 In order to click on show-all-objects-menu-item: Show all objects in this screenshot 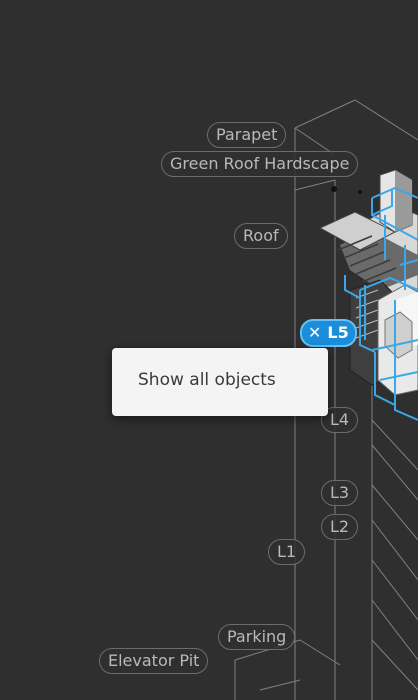, I will do `click(207, 380)`.